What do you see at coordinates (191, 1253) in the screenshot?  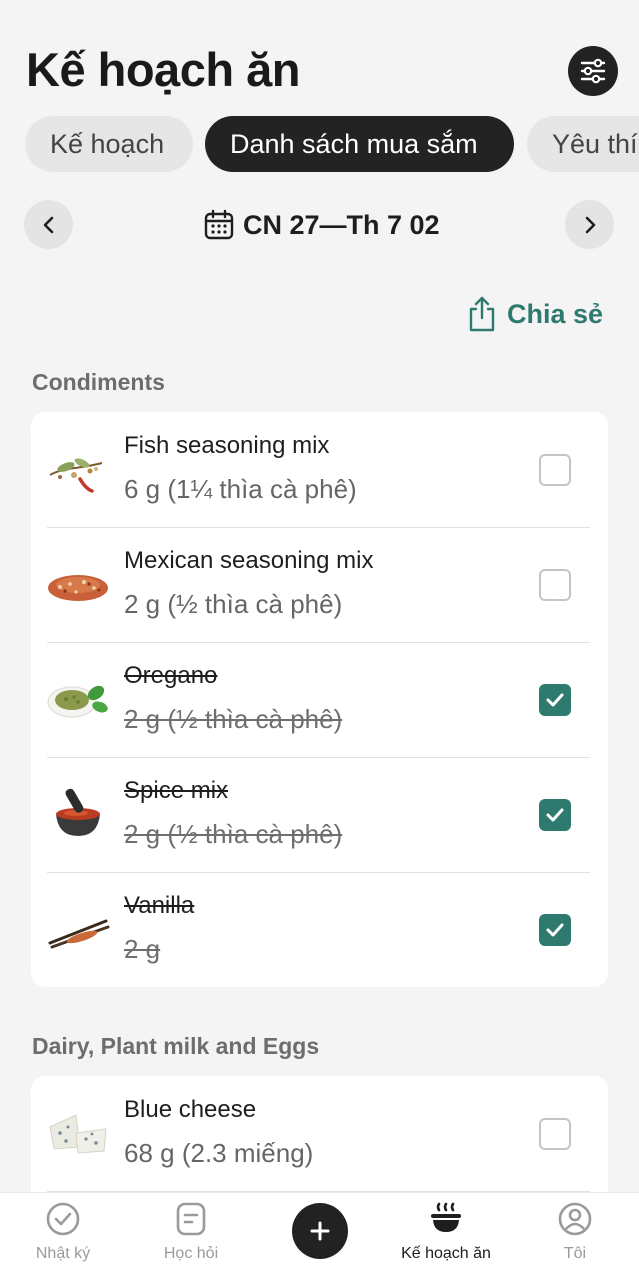 I see `nav-label: Học hỏi` at bounding box center [191, 1253].